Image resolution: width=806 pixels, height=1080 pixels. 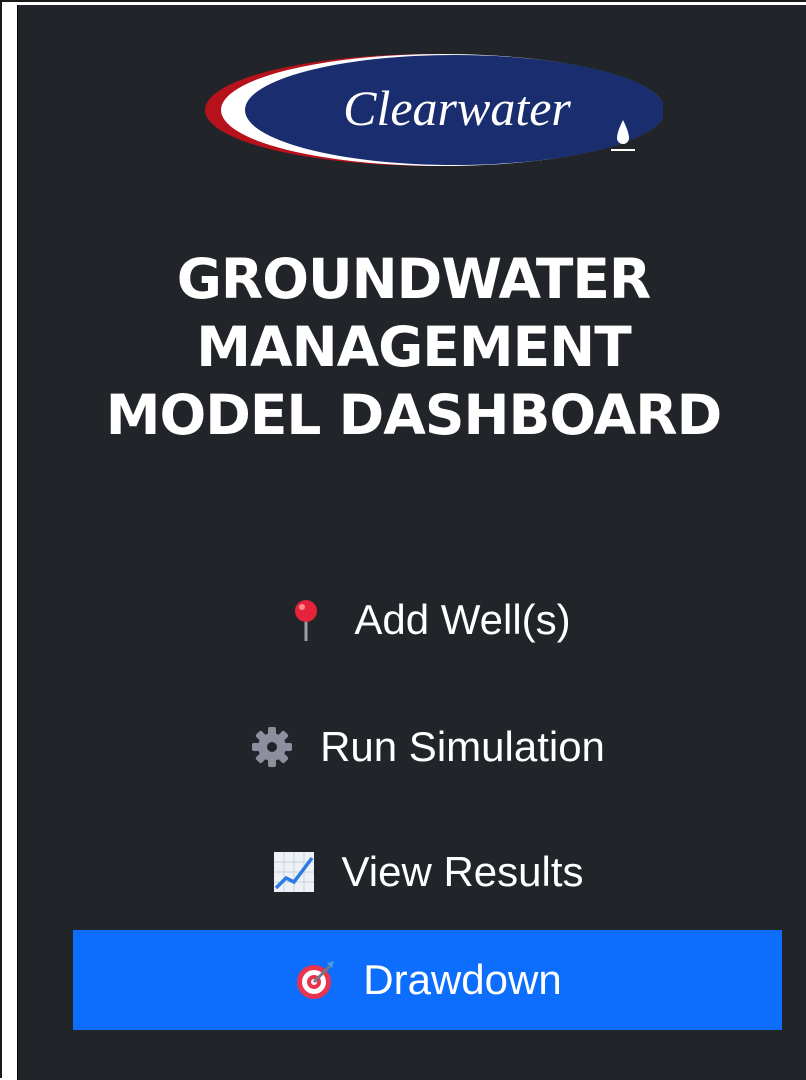 I want to click on chart-increasing-icon, so click(x=294, y=872).